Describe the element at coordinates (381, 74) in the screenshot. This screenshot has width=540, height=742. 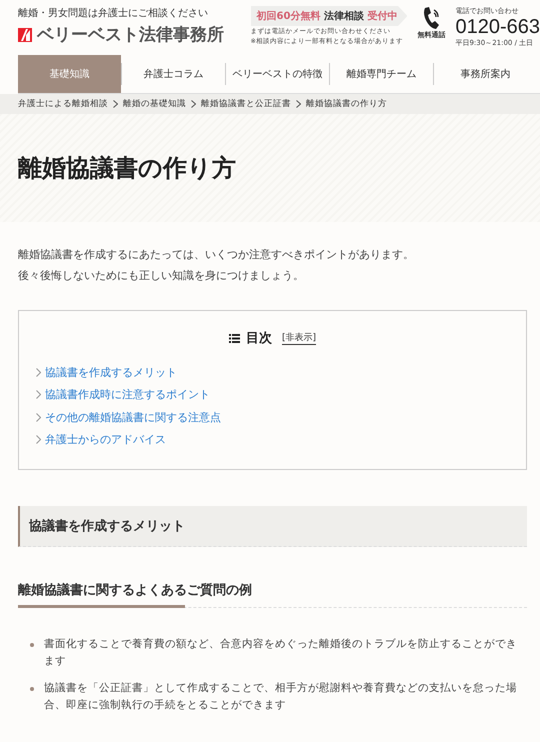
I see `nav-tab: 離婚専門チーム` at that location.